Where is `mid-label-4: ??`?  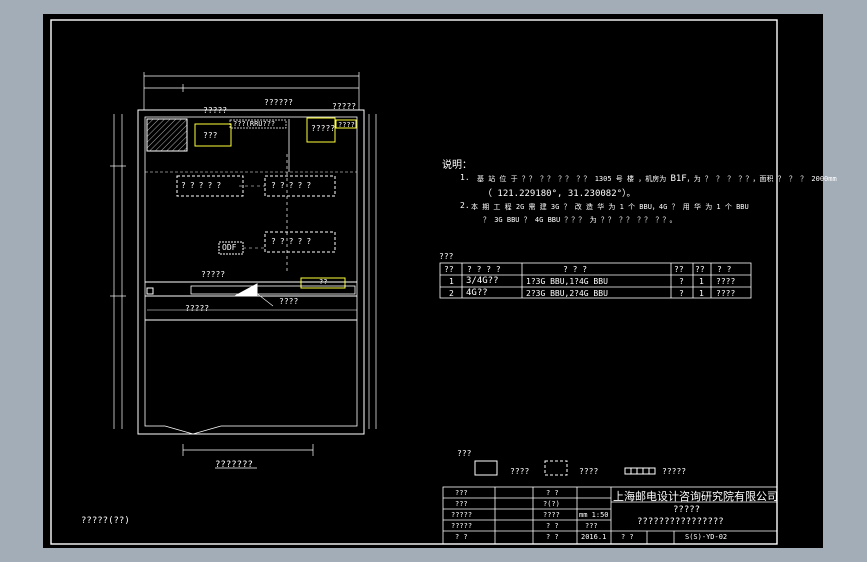 mid-label-4: ?? is located at coordinates (323, 282).